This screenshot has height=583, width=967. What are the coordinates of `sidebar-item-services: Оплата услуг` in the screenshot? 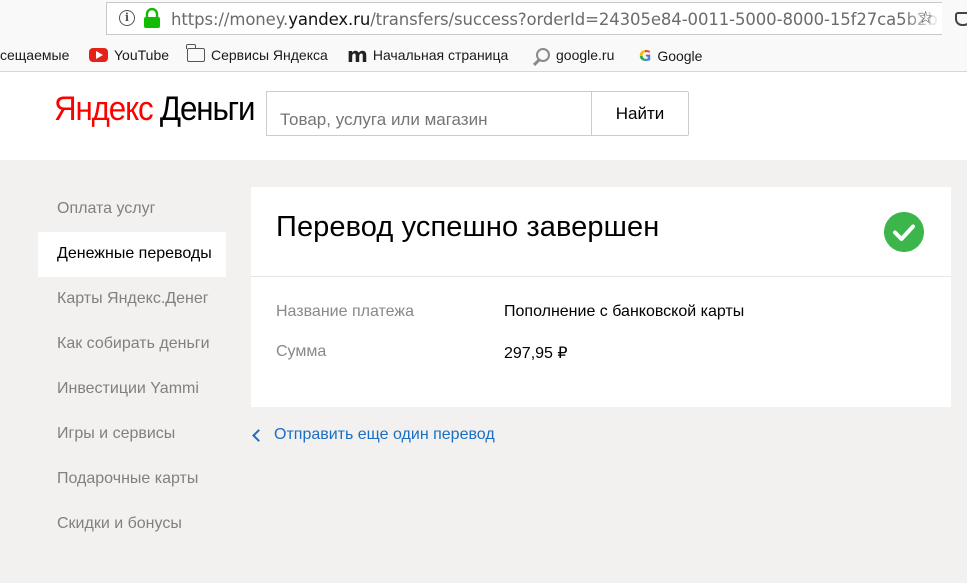 It's located at (132, 209).